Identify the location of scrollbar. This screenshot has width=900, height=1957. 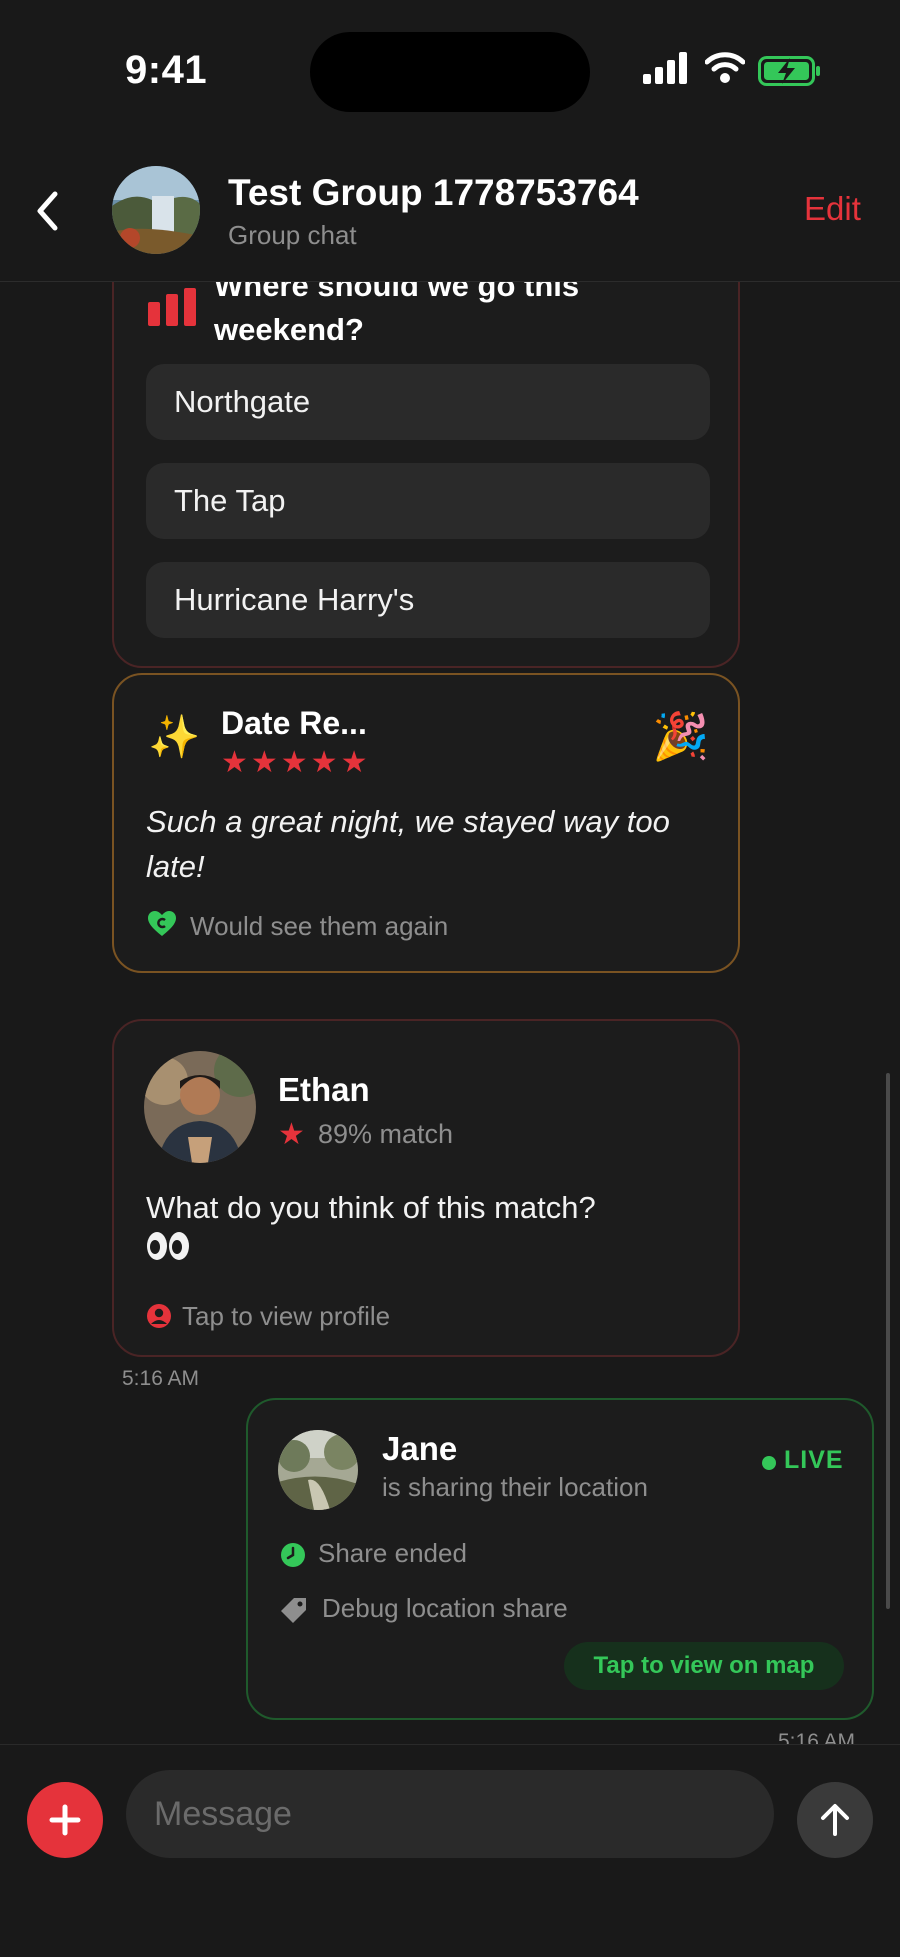
(888, 1341).